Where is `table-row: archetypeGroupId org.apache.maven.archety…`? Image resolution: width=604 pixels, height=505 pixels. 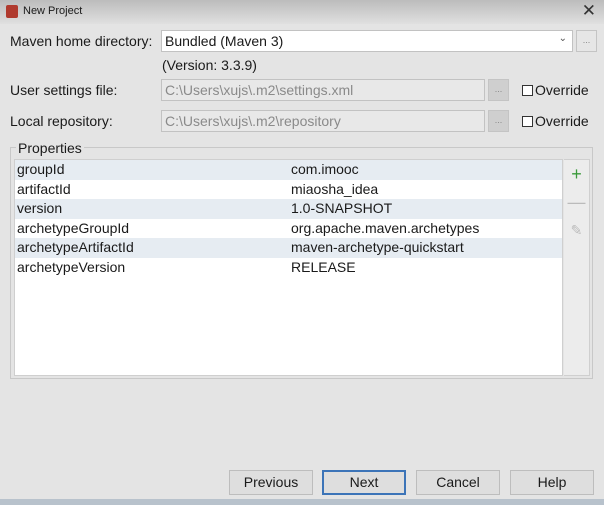
table-row: archetypeGroupId org.apache.maven.archety… is located at coordinates (288, 229).